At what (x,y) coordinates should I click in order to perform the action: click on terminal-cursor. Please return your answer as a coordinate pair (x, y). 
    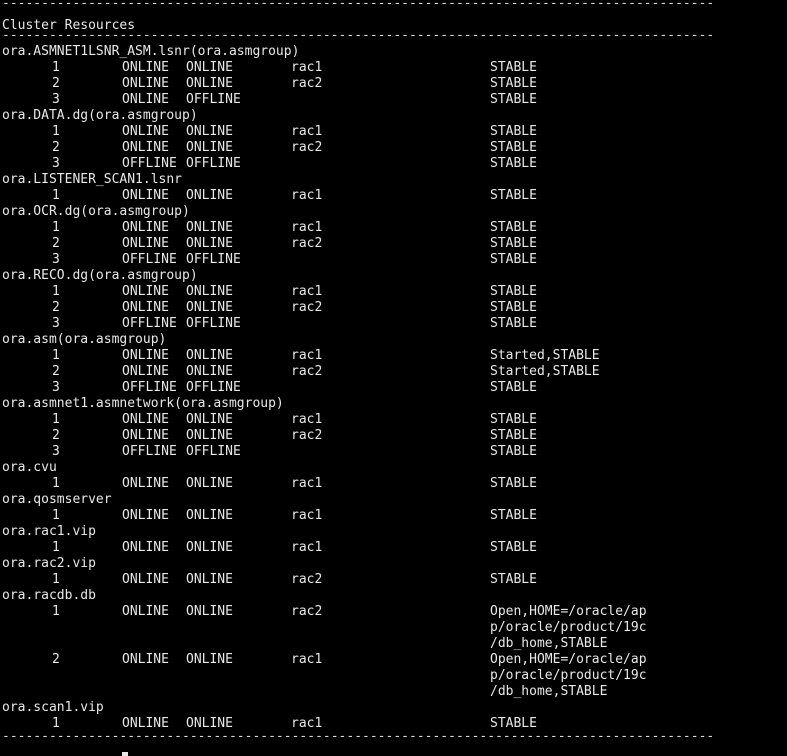
    Looking at the image, I should click on (125, 754).